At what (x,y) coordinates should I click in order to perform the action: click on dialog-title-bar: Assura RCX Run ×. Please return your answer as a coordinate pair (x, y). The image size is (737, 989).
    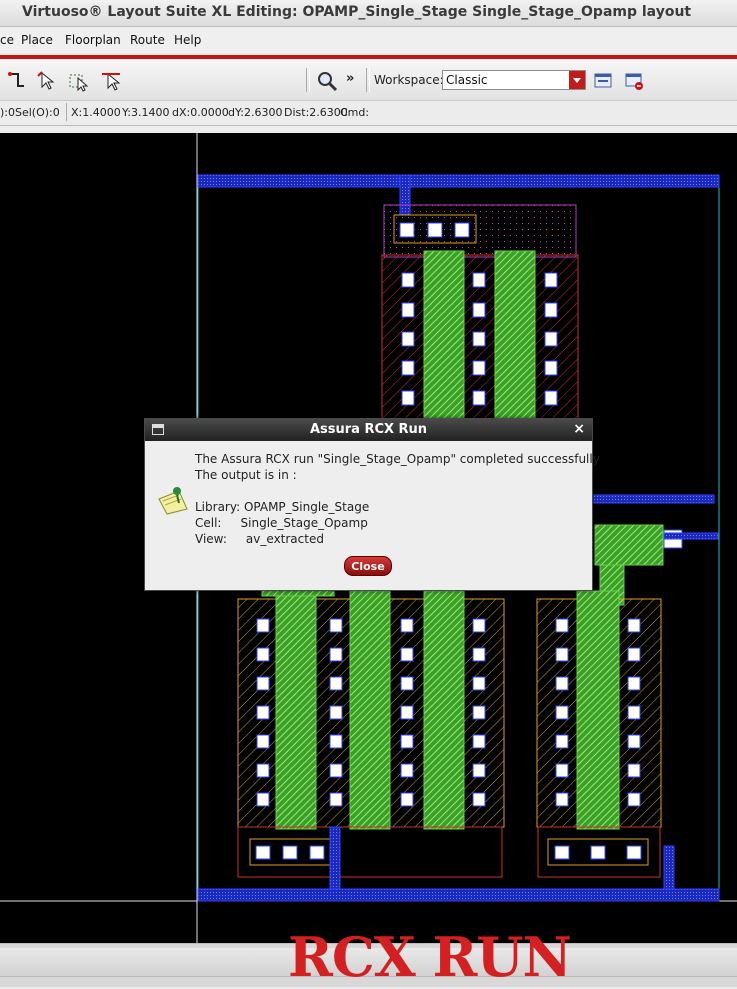
    Looking at the image, I should click on (368, 430).